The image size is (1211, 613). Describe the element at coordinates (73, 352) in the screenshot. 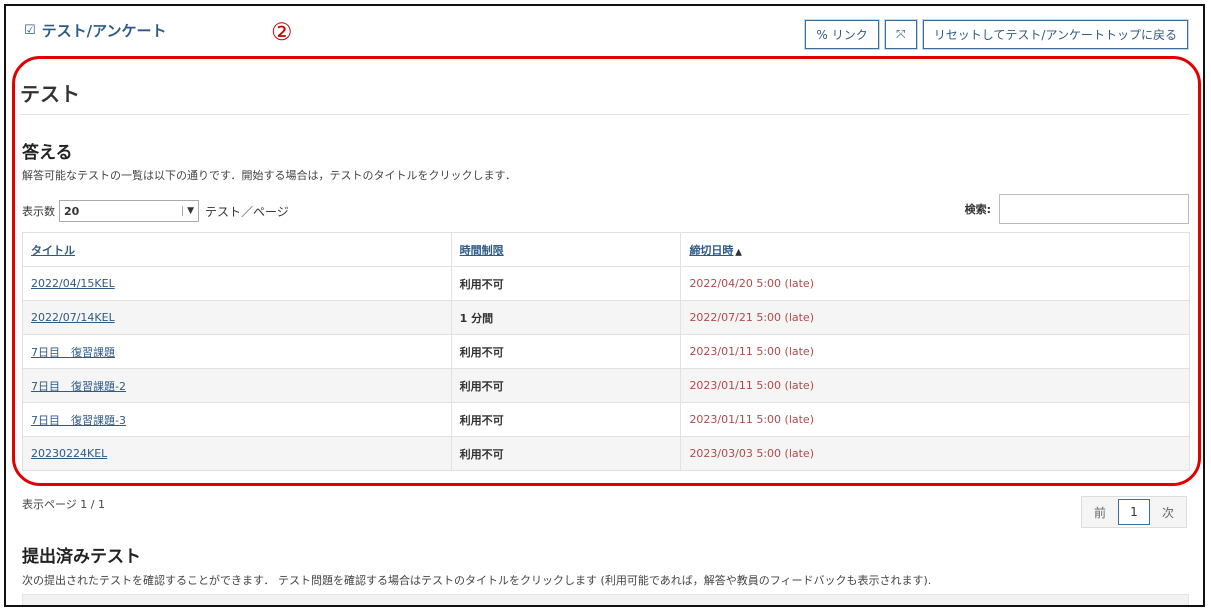

I see `test-title-link: 7日目 復習課題` at that location.